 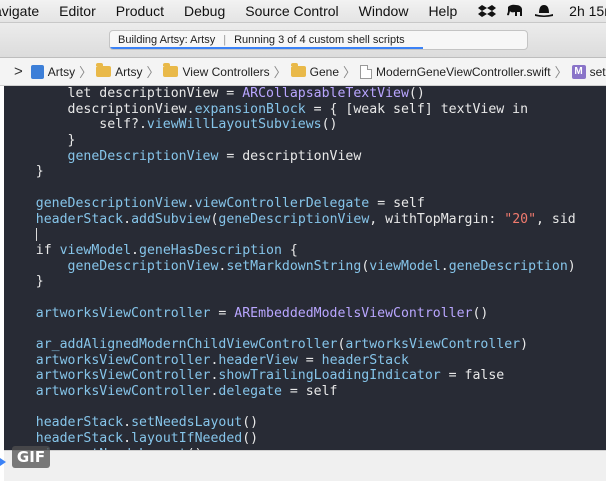 What do you see at coordinates (143, 156) in the screenshot?
I see `code-token: geneDescriptionView` at bounding box center [143, 156].